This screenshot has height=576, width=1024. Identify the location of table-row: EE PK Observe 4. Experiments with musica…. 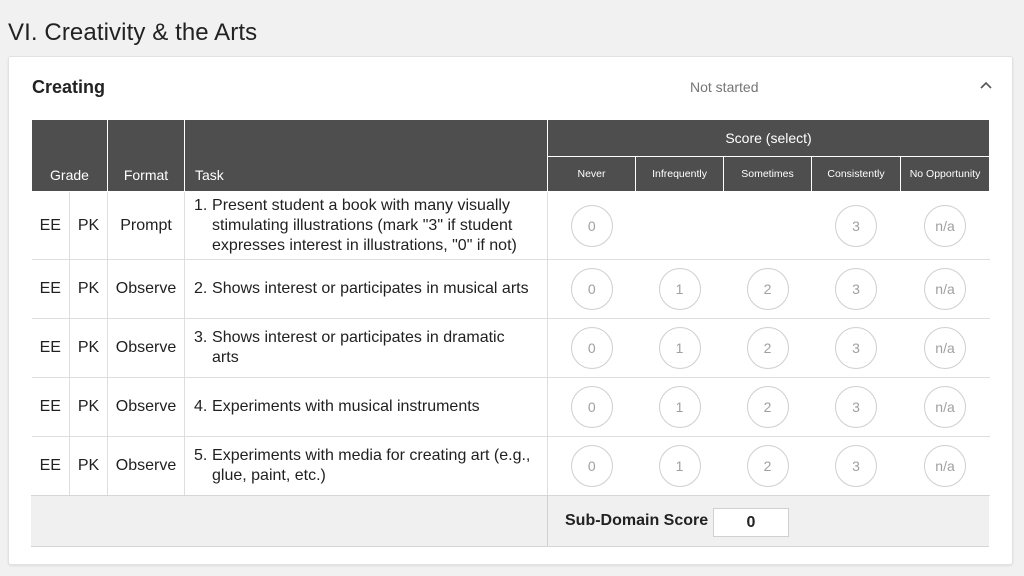
(510, 407).